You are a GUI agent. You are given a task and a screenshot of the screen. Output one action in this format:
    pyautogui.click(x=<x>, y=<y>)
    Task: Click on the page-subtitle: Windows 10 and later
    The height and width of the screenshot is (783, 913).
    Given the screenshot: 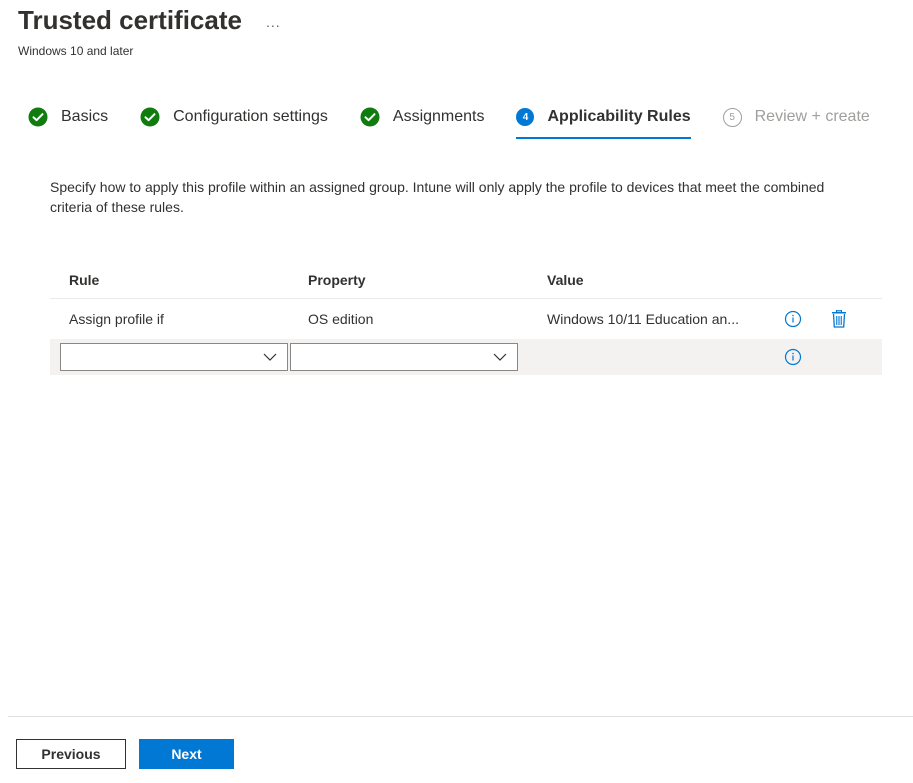 What is the action you would take?
    pyautogui.click(x=76, y=51)
    